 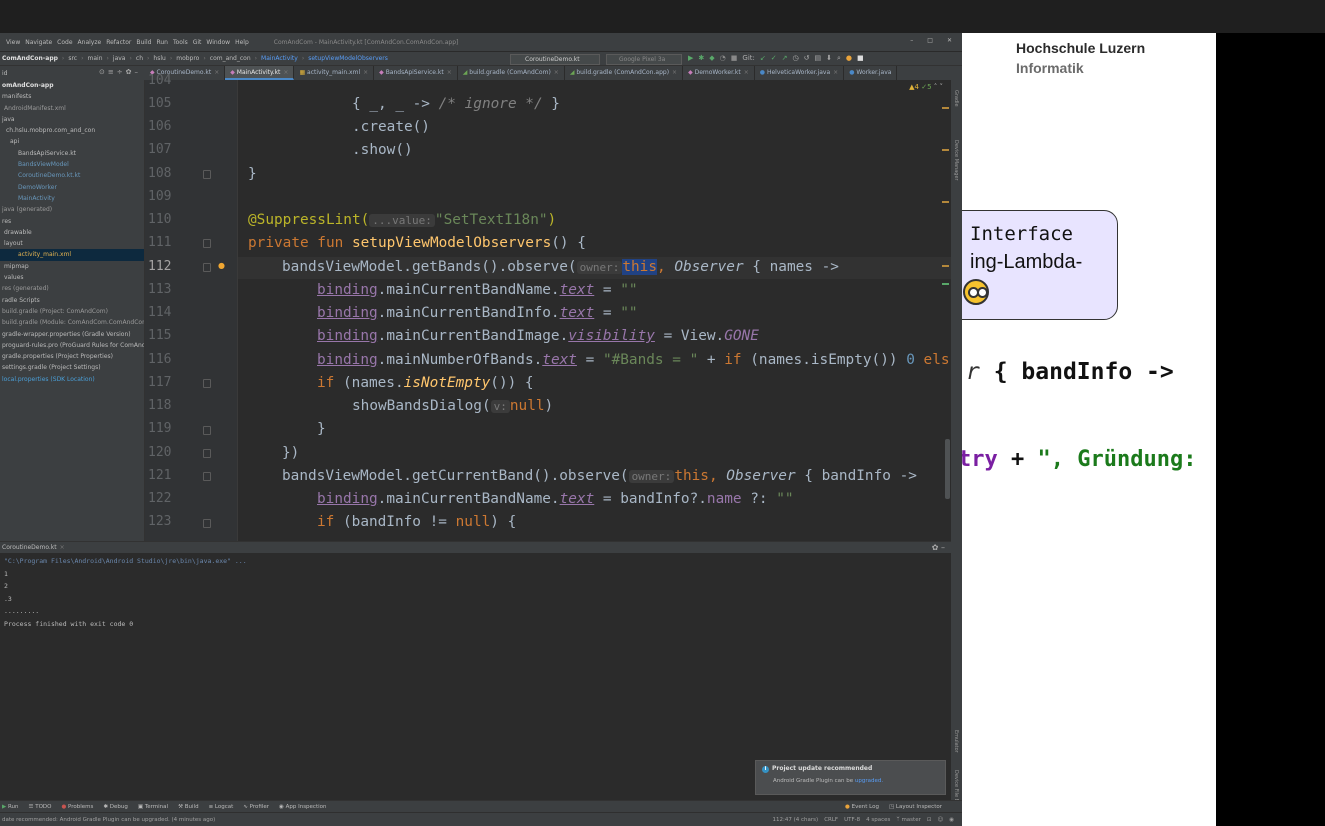 What do you see at coordinates (940, 820) in the screenshot?
I see `memory-icon: ☺` at bounding box center [940, 820].